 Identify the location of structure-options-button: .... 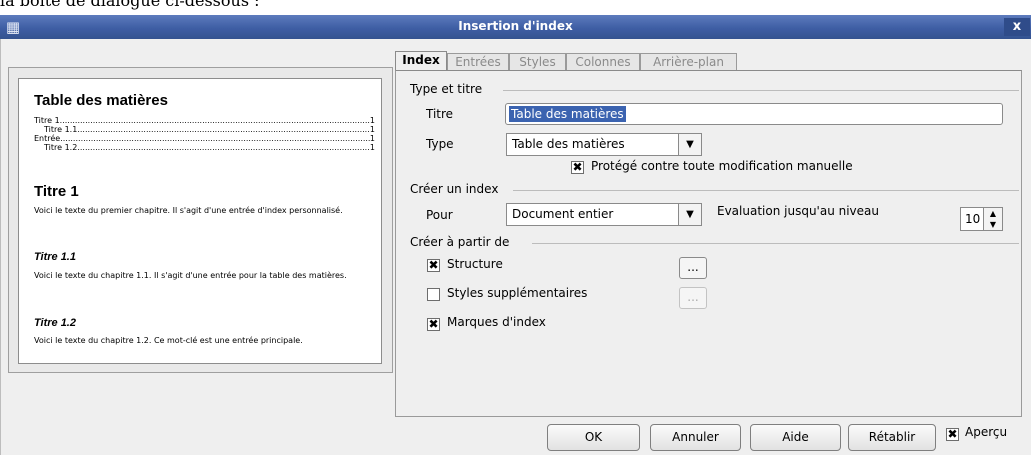
(693, 268).